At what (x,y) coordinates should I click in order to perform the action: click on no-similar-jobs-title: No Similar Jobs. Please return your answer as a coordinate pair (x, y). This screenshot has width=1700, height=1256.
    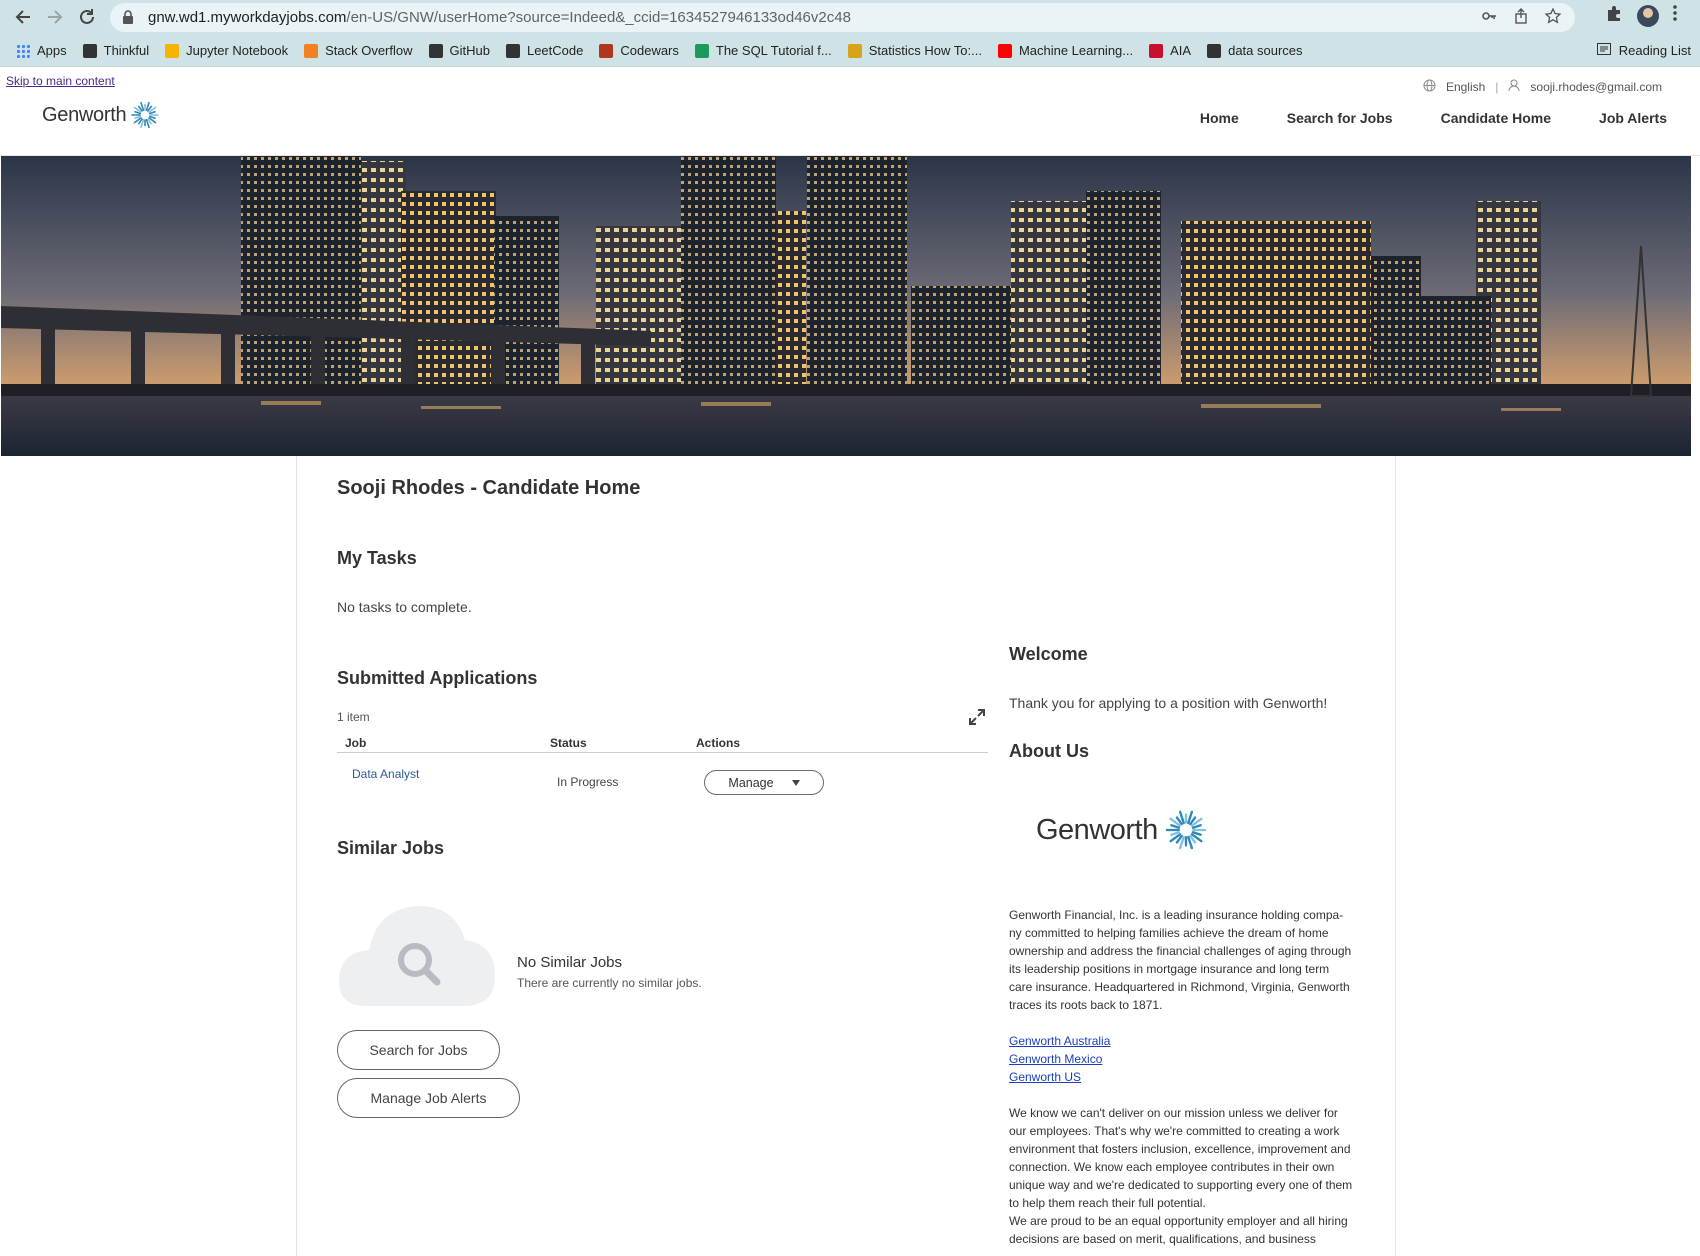
    Looking at the image, I should click on (570, 962).